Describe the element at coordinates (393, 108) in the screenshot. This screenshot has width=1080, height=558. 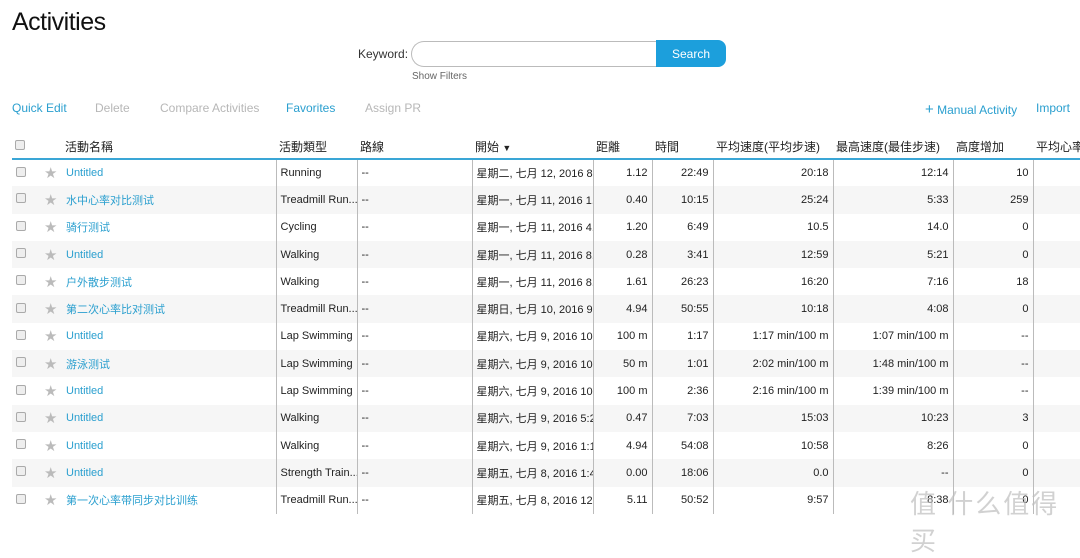
I see `assign-pr-button: Assign PR` at that location.